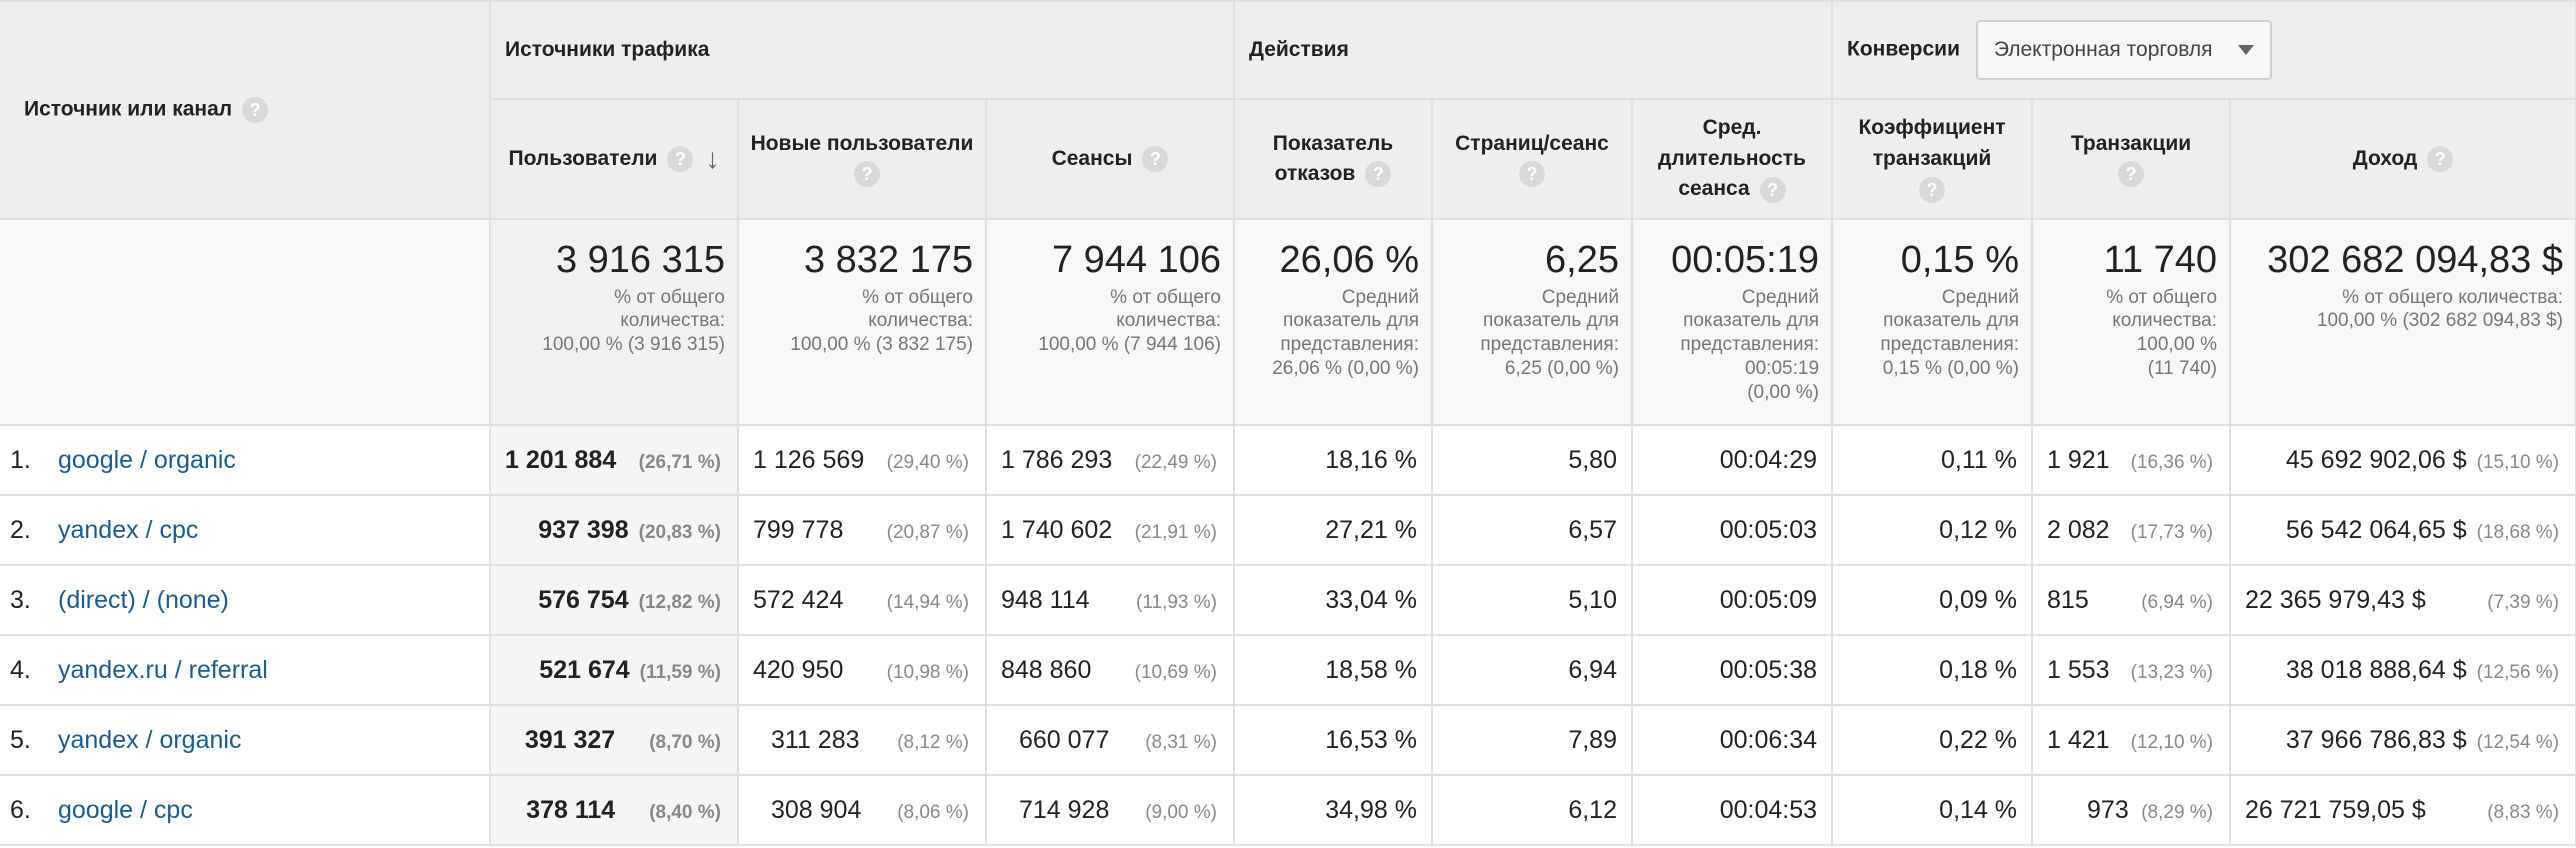  I want to click on transactions-pct: (13,23 %), so click(2172, 672).